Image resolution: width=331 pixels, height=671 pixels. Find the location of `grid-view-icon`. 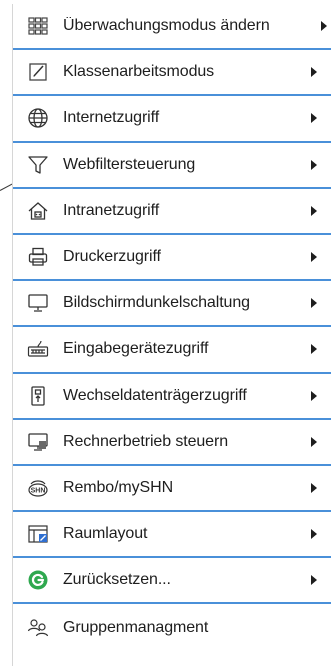

grid-view-icon is located at coordinates (38, 26).